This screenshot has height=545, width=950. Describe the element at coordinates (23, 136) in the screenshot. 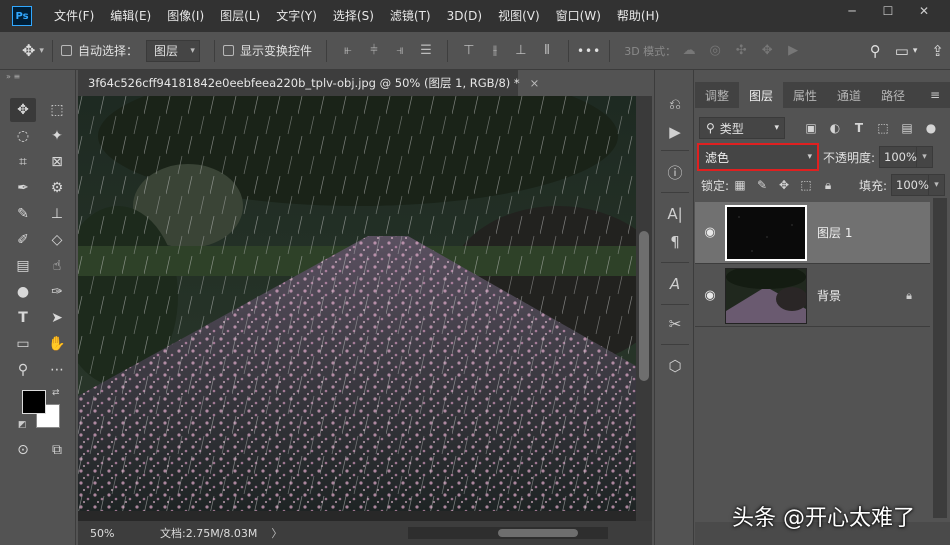

I see `lasso-tool-icon: ◌` at that location.